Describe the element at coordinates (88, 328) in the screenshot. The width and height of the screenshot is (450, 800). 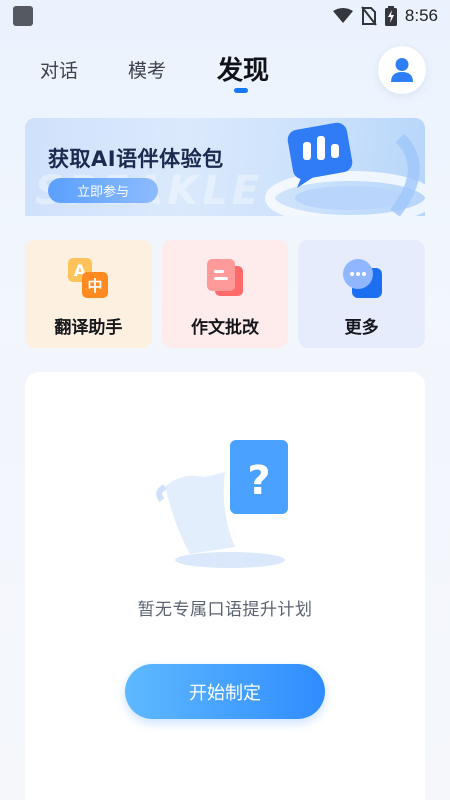
I see `tool-label: 翻译助手` at that location.